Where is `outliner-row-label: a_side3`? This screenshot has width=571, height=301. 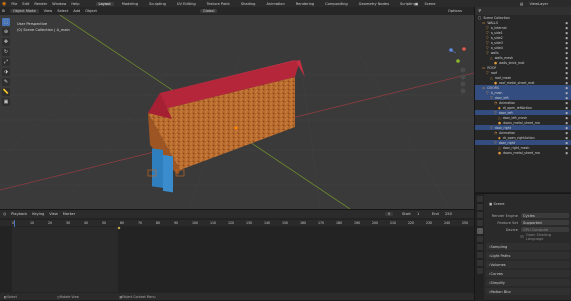 outliner-row-label: a_side3 is located at coordinates (496, 42).